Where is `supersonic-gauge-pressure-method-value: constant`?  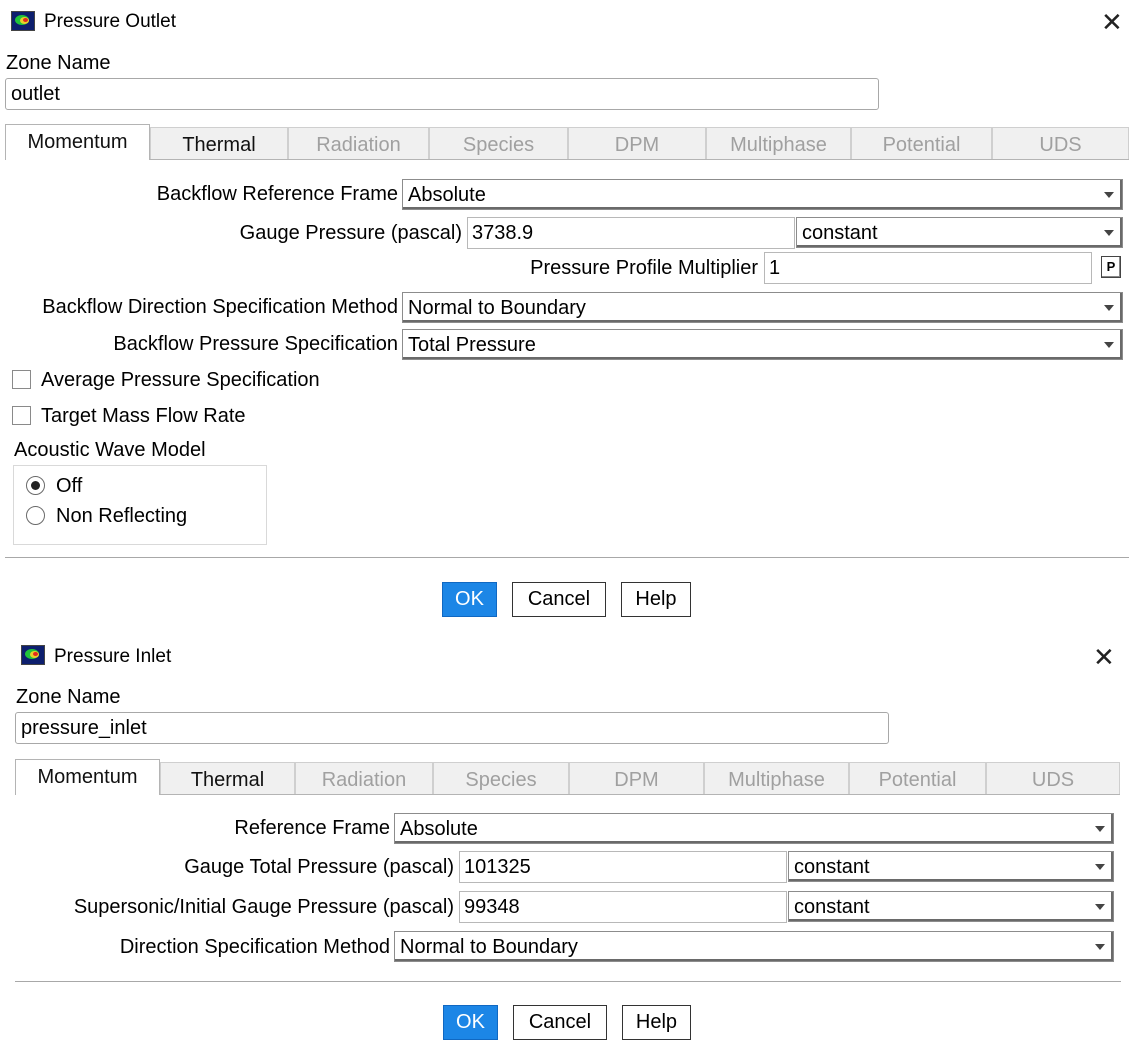 supersonic-gauge-pressure-method-value: constant is located at coordinates (832, 907).